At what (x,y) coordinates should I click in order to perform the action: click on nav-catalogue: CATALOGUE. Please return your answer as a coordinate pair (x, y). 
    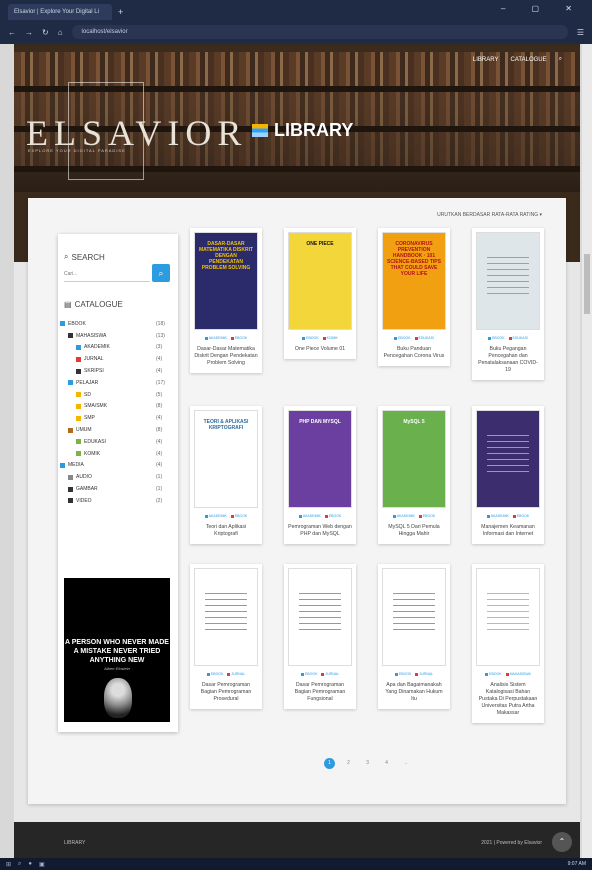
    Looking at the image, I should click on (529, 60).